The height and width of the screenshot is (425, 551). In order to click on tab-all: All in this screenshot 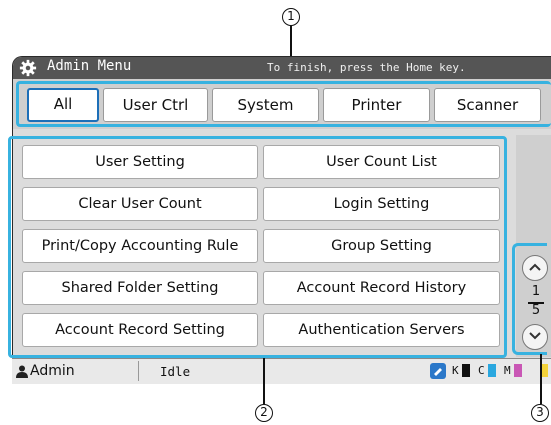, I will do `click(63, 105)`.